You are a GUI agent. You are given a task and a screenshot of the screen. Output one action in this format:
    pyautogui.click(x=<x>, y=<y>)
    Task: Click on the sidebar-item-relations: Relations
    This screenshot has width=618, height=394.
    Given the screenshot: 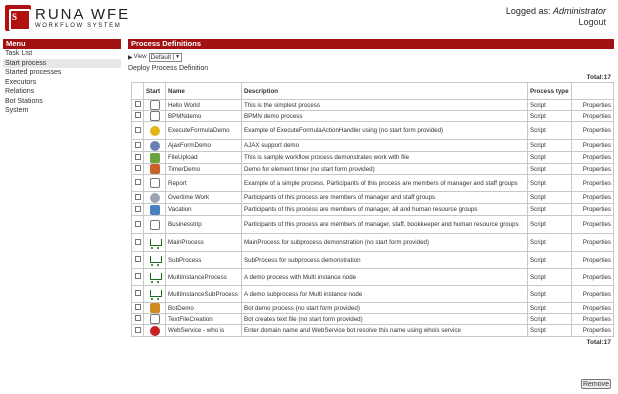 What is the action you would take?
    pyautogui.click(x=62, y=92)
    